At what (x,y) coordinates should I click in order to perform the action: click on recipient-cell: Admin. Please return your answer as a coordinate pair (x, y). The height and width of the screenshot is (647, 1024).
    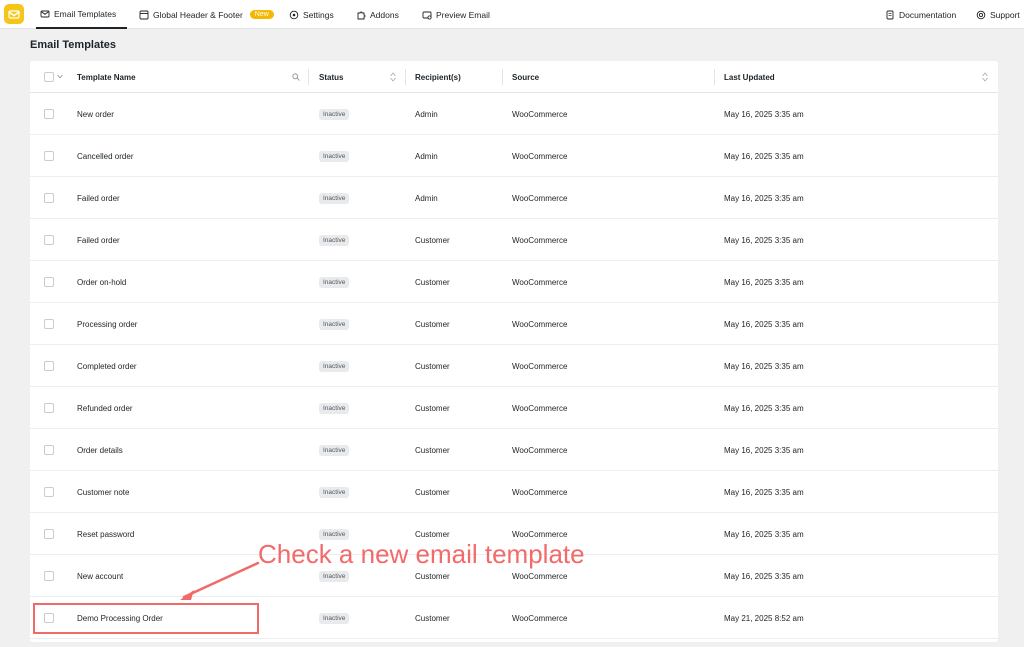
    Looking at the image, I should click on (426, 114).